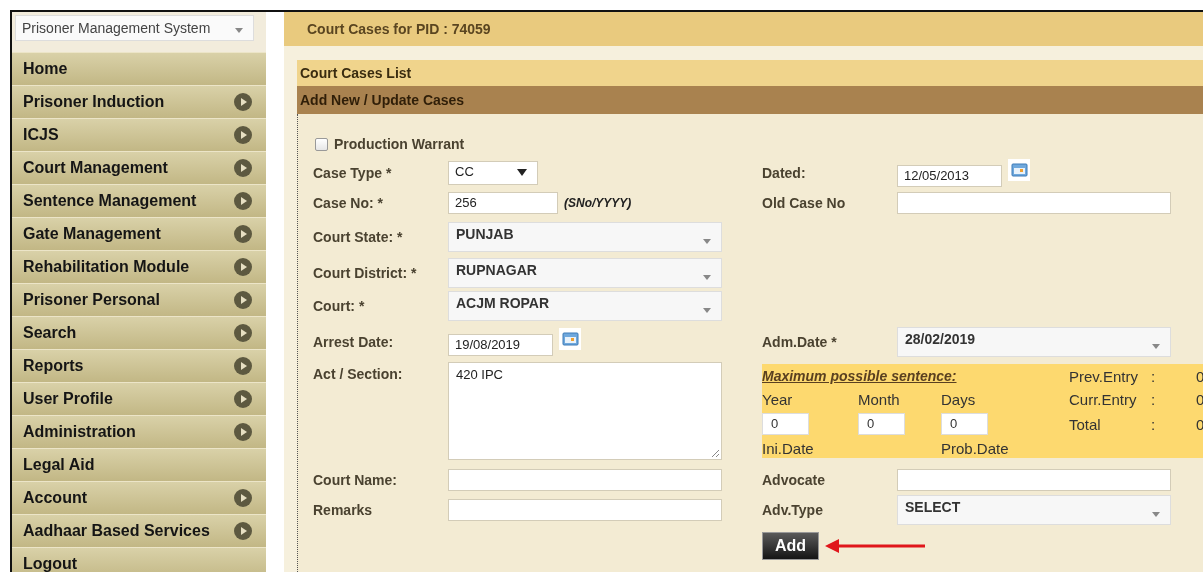 The height and width of the screenshot is (572, 1203). I want to click on entry-label: Curr.Entry, so click(1103, 399).